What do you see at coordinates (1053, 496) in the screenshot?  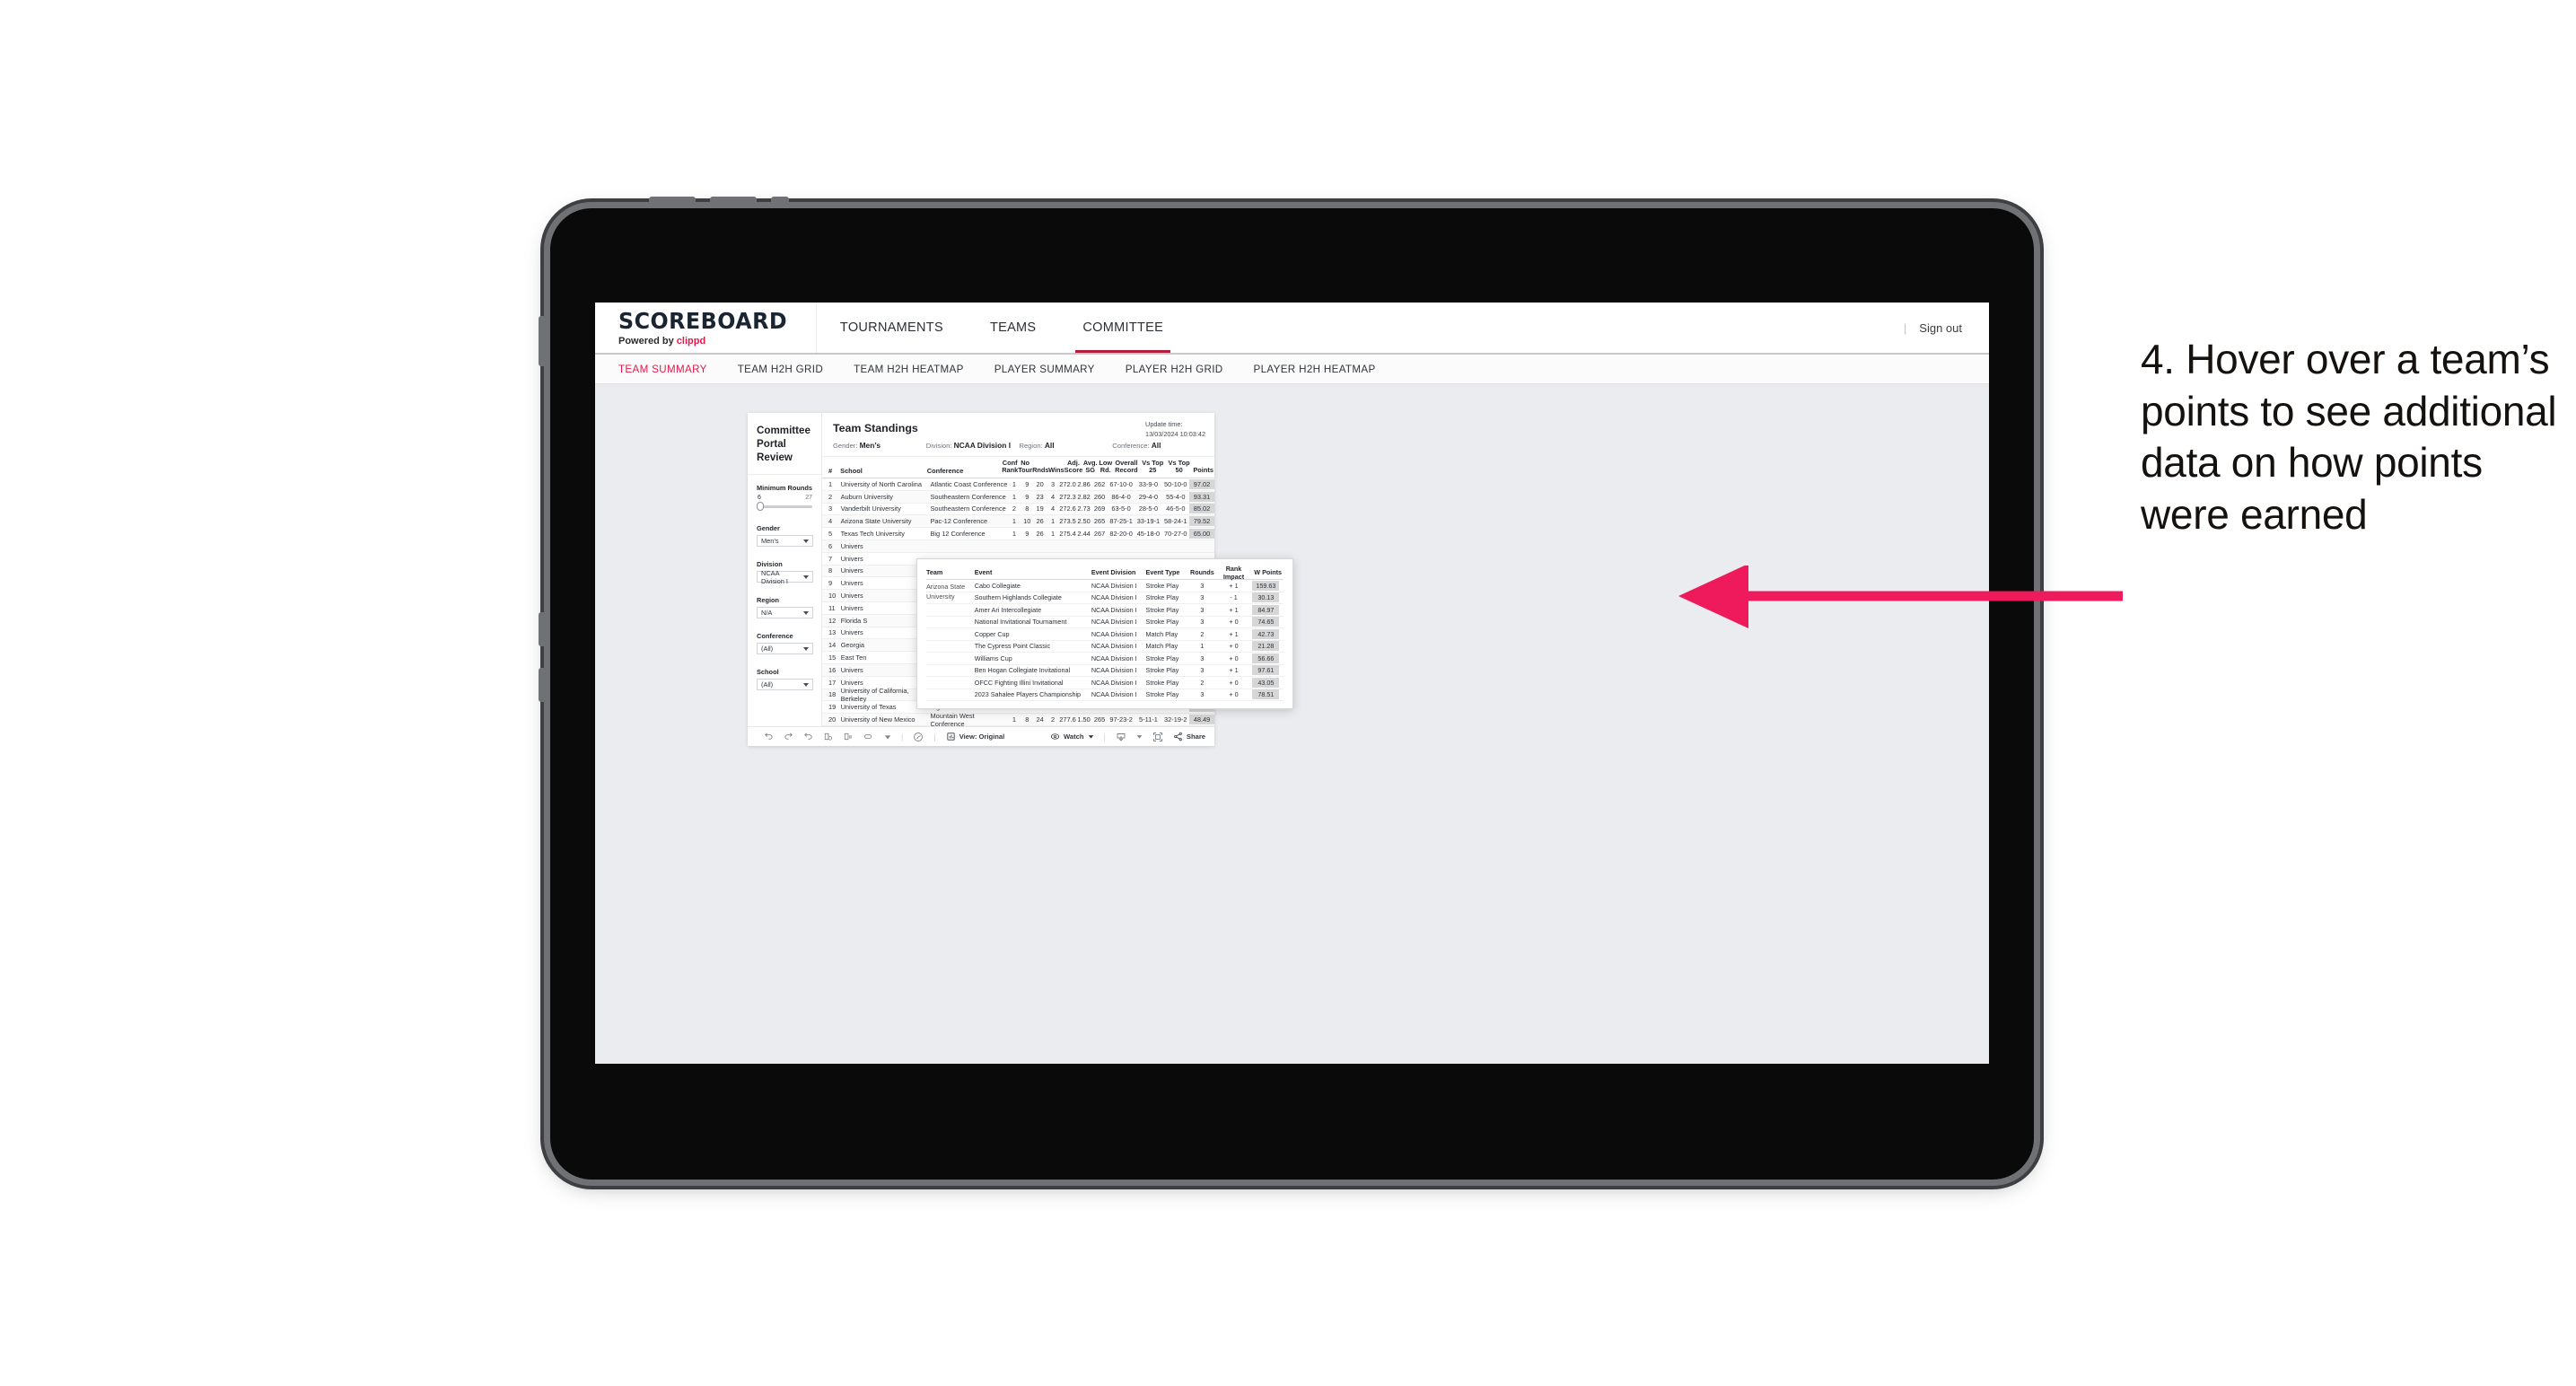 I see `cell-wins: 4` at bounding box center [1053, 496].